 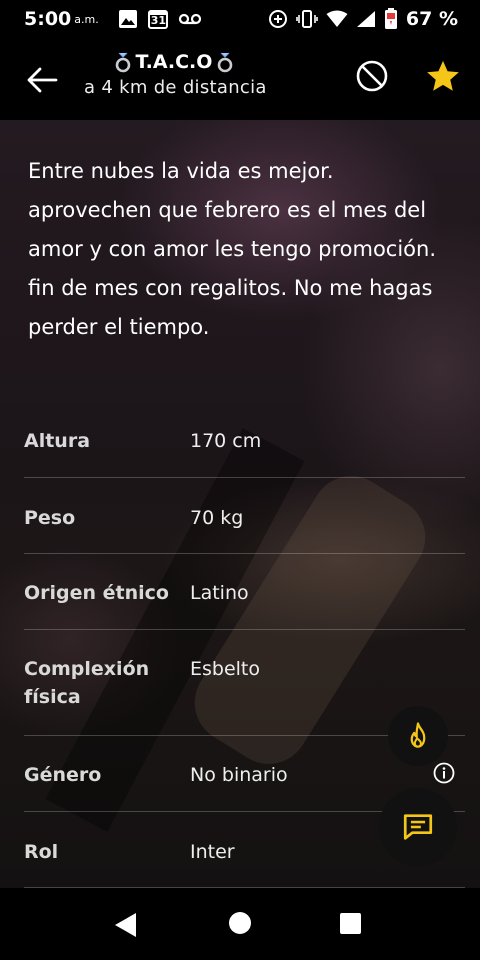 I want to click on attribute-label: Altura, so click(x=57, y=441).